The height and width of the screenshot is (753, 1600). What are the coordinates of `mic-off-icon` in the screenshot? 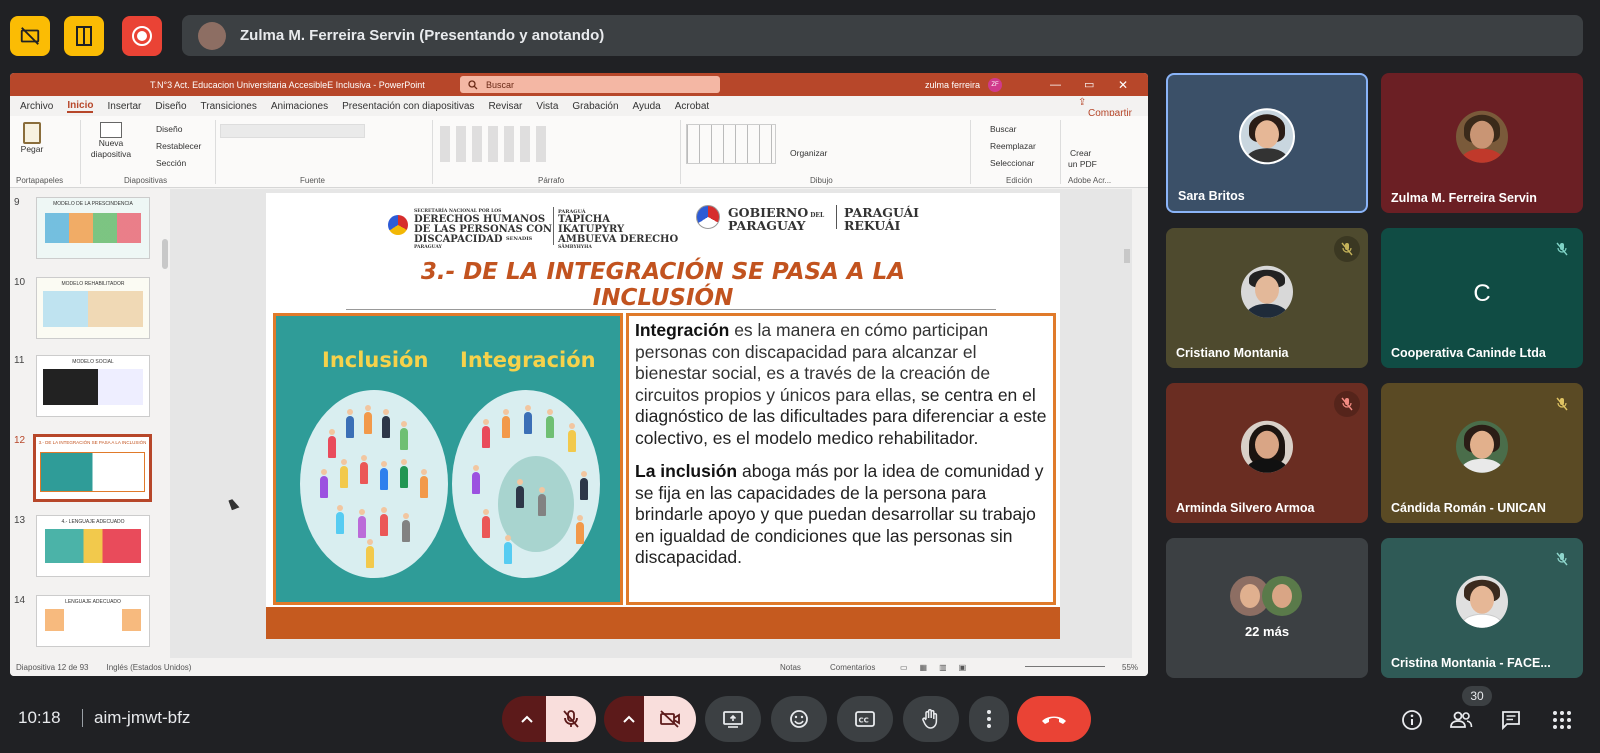 It's located at (1562, 249).